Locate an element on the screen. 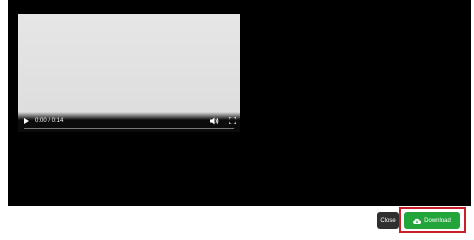  fullscreen-icon is located at coordinates (232, 120).